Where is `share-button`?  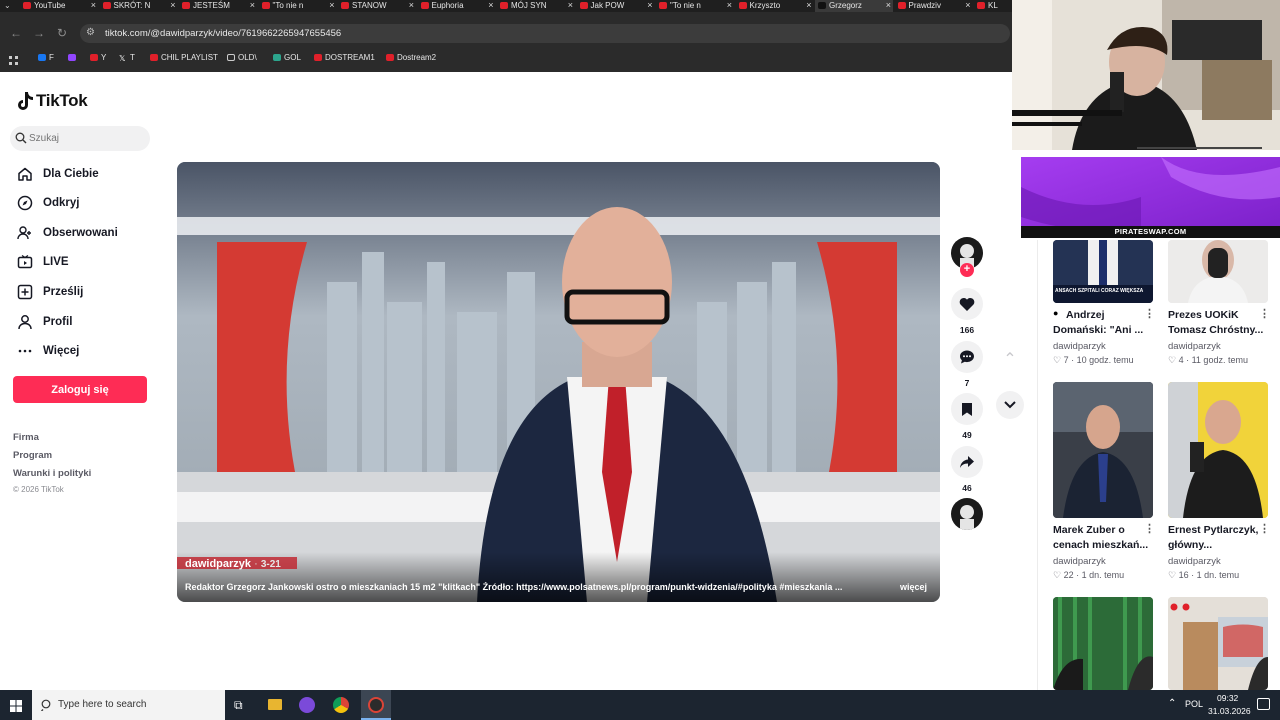 share-button is located at coordinates (967, 462).